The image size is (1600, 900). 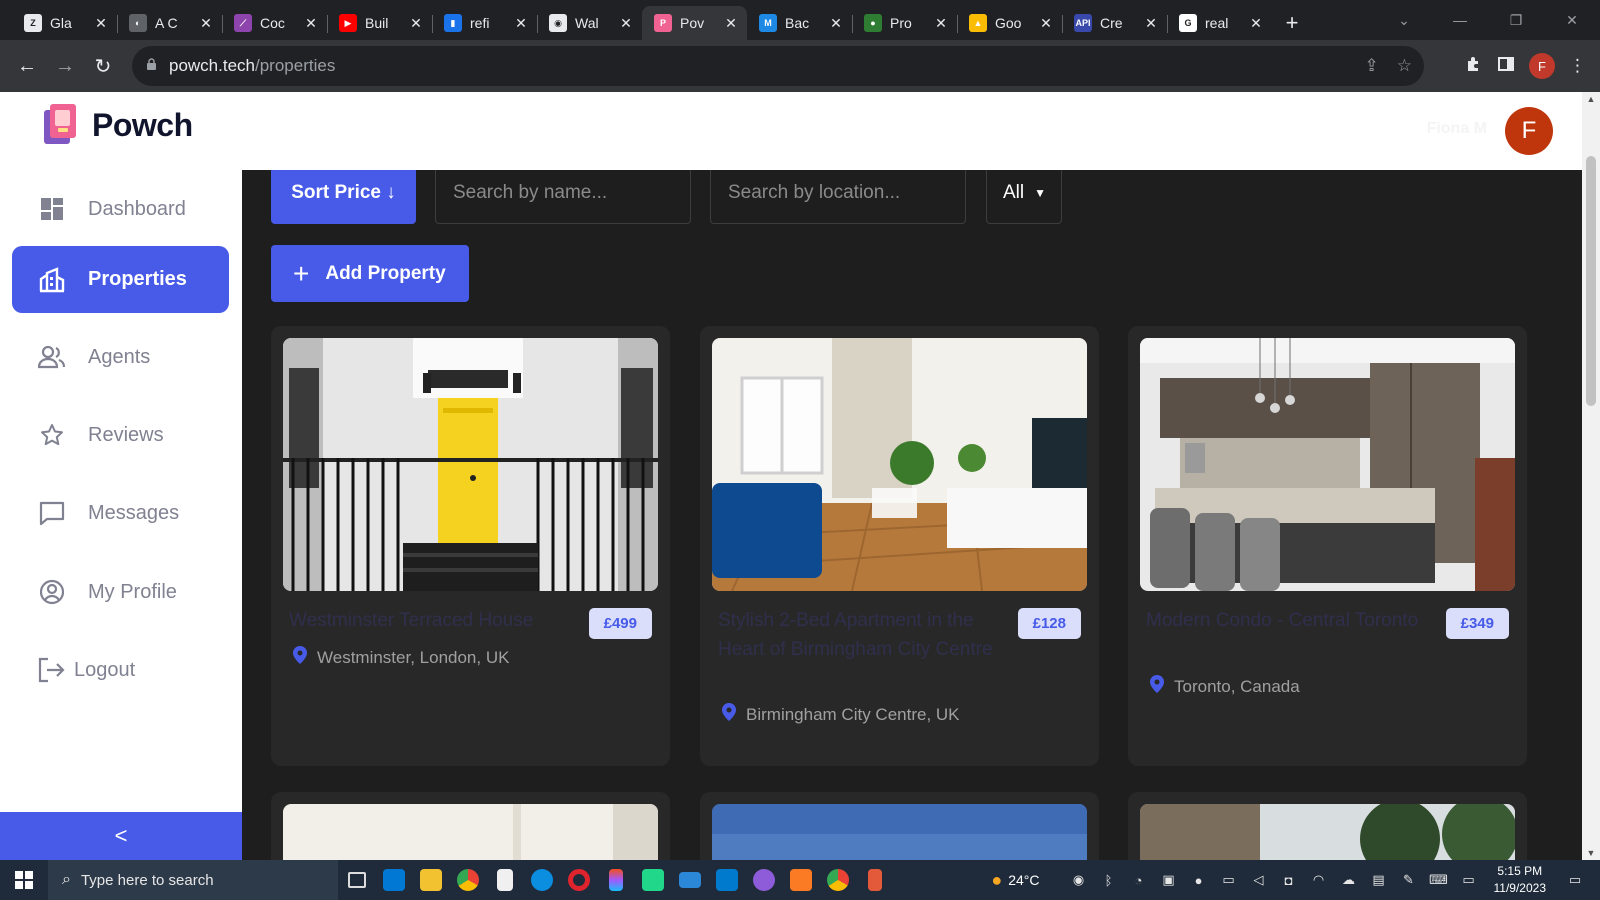 What do you see at coordinates (356, 880) in the screenshot?
I see `task-view-icon` at bounding box center [356, 880].